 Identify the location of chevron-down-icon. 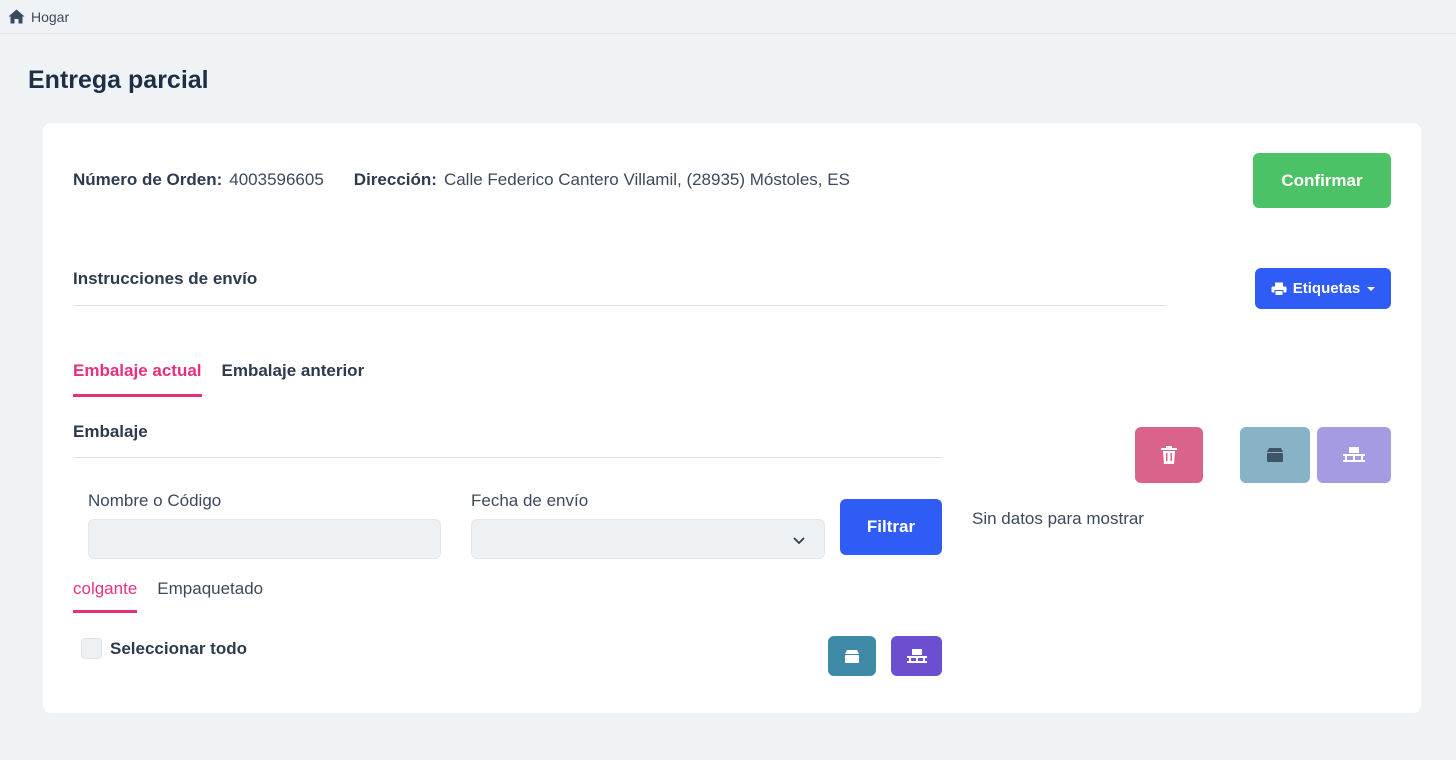
(799, 540).